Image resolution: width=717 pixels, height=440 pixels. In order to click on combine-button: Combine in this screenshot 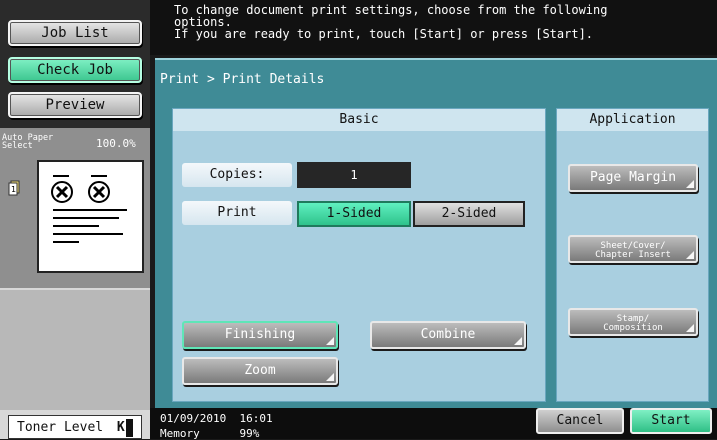, I will do `click(448, 335)`.